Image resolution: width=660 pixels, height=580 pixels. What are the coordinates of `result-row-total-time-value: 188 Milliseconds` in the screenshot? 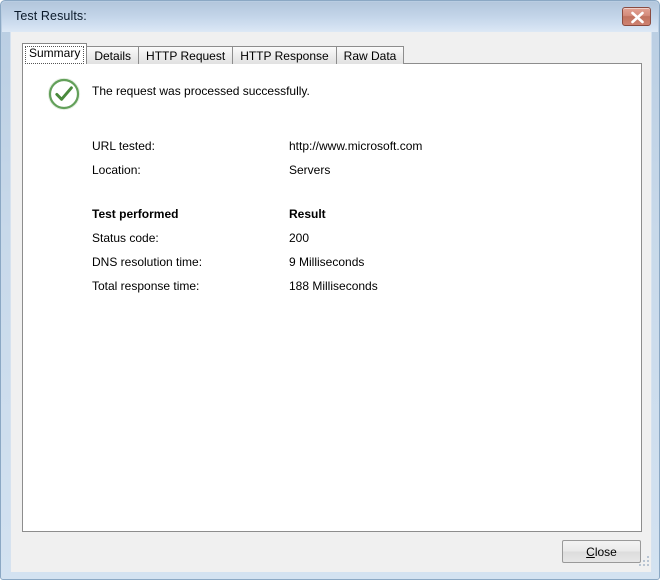 It's located at (333, 286).